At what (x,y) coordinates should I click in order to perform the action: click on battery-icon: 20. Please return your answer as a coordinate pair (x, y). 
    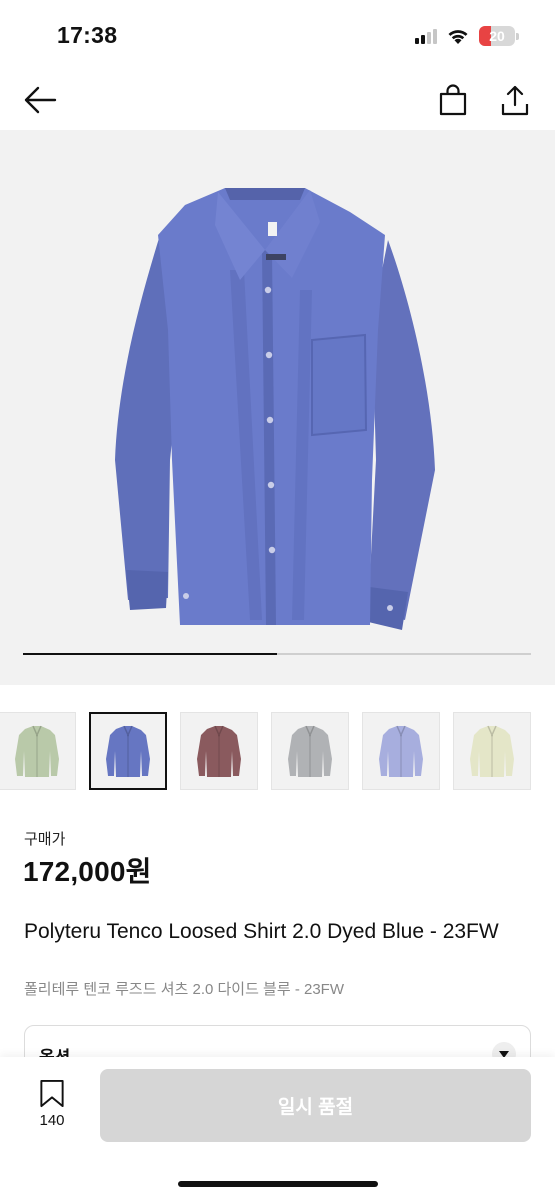
    Looking at the image, I should click on (499, 36).